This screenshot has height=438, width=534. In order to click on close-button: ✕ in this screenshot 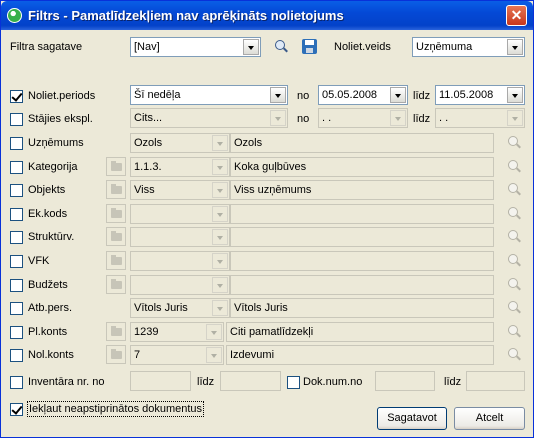, I will do `click(516, 15)`.